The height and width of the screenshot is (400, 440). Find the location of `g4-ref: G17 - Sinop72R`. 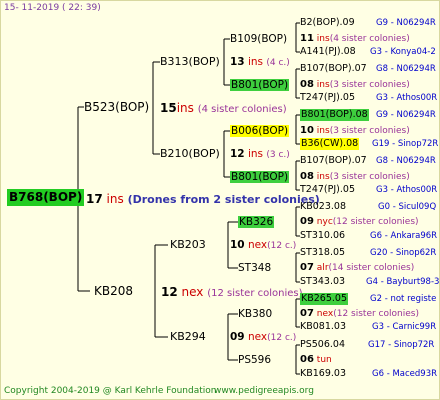

g4-ref: G17 - Sinop72R is located at coordinates (401, 345).